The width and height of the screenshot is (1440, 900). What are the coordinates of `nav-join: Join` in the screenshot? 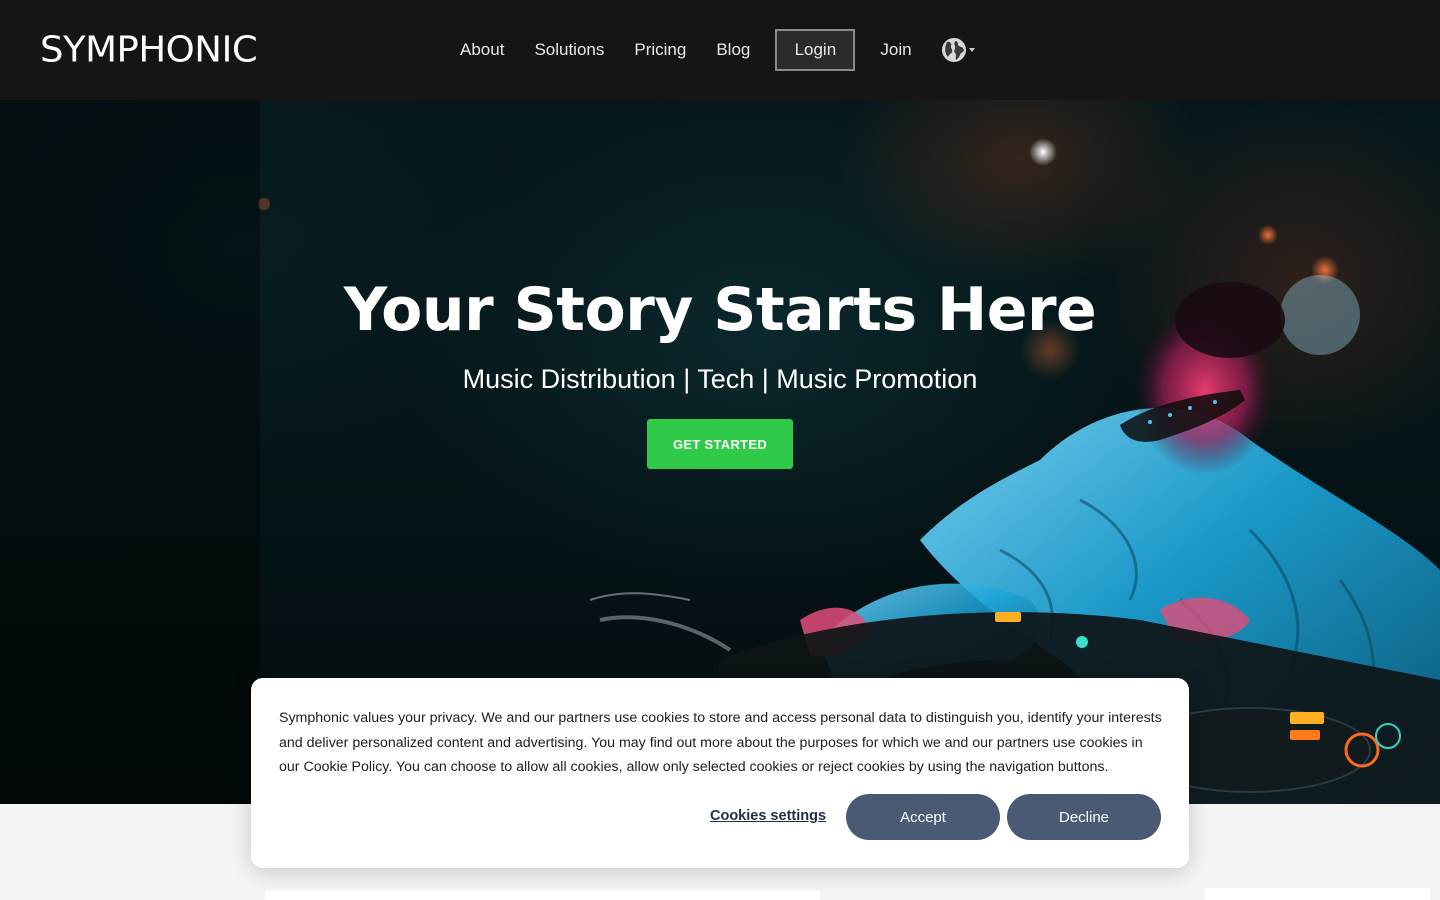 It's located at (895, 50).